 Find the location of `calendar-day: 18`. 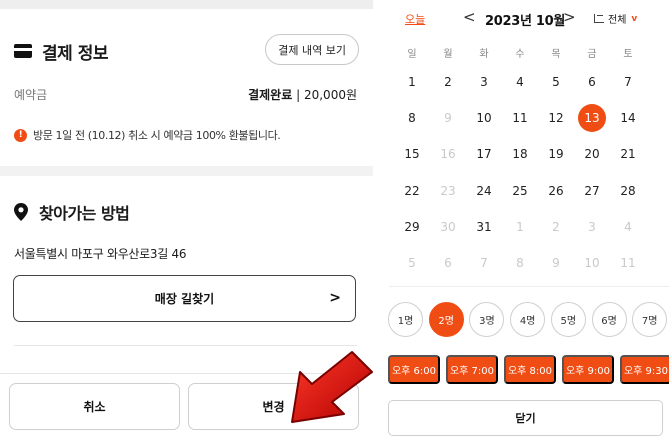

calendar-day: 18 is located at coordinates (520, 154).